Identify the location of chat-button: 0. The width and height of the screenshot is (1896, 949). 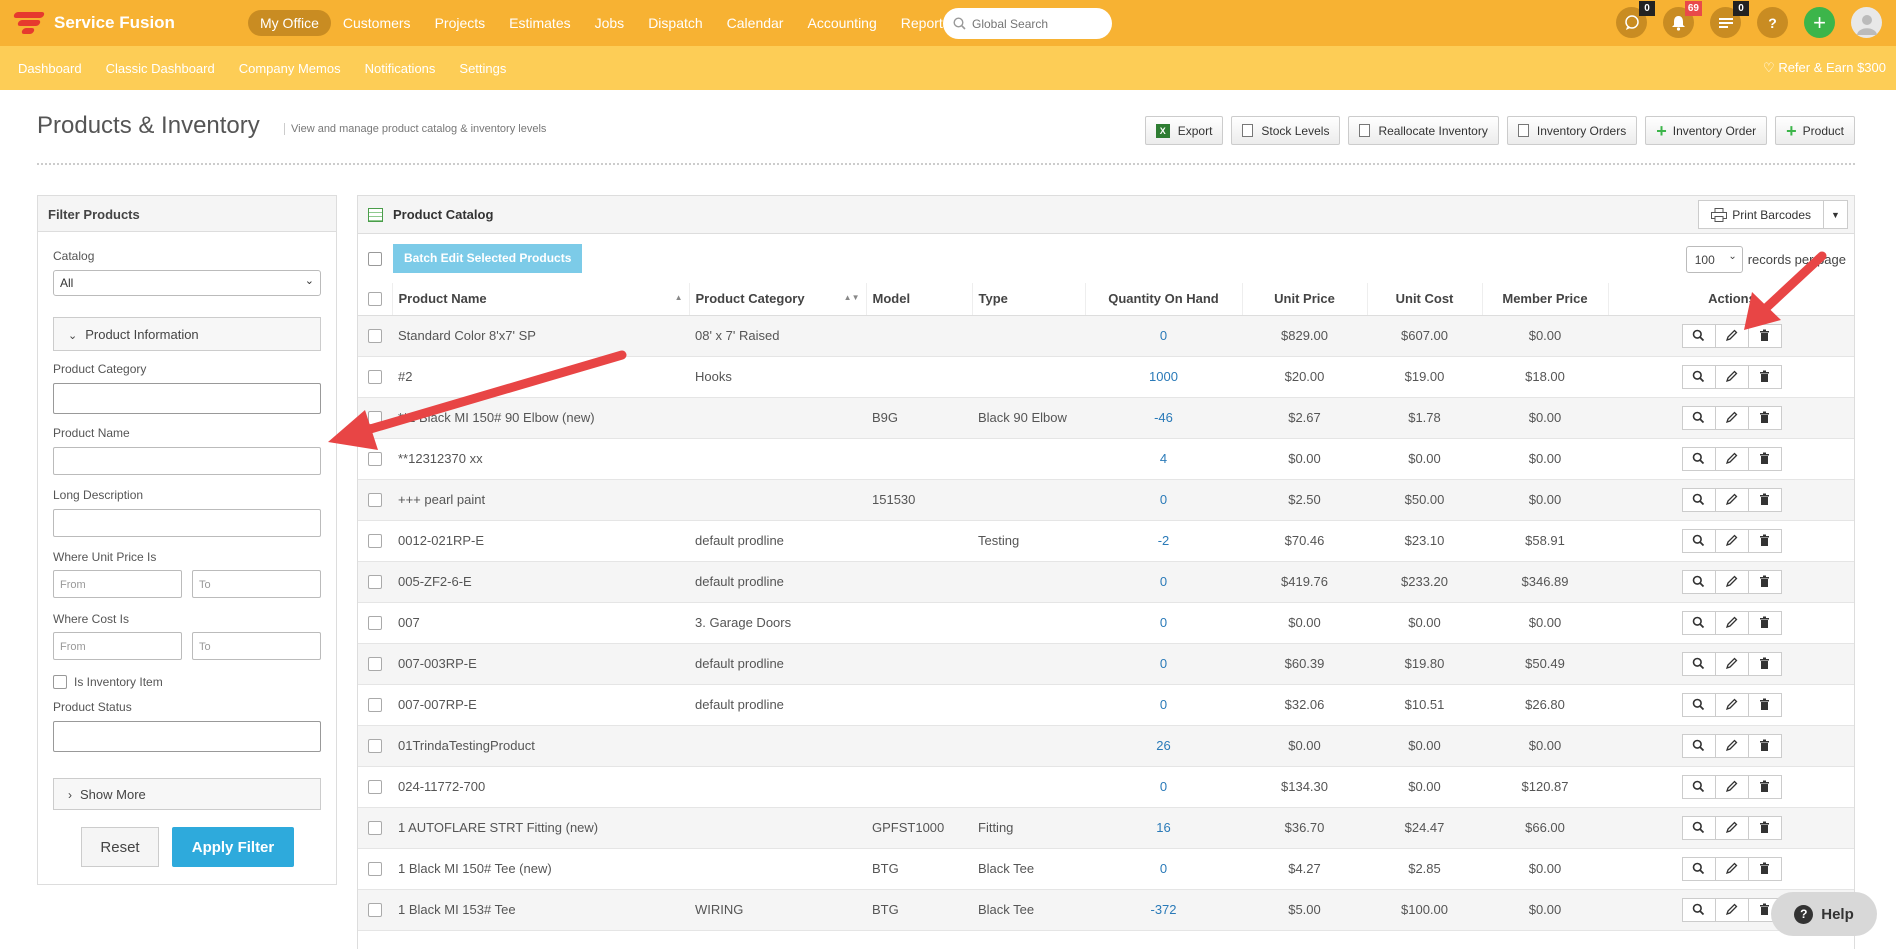
(1635, 19).